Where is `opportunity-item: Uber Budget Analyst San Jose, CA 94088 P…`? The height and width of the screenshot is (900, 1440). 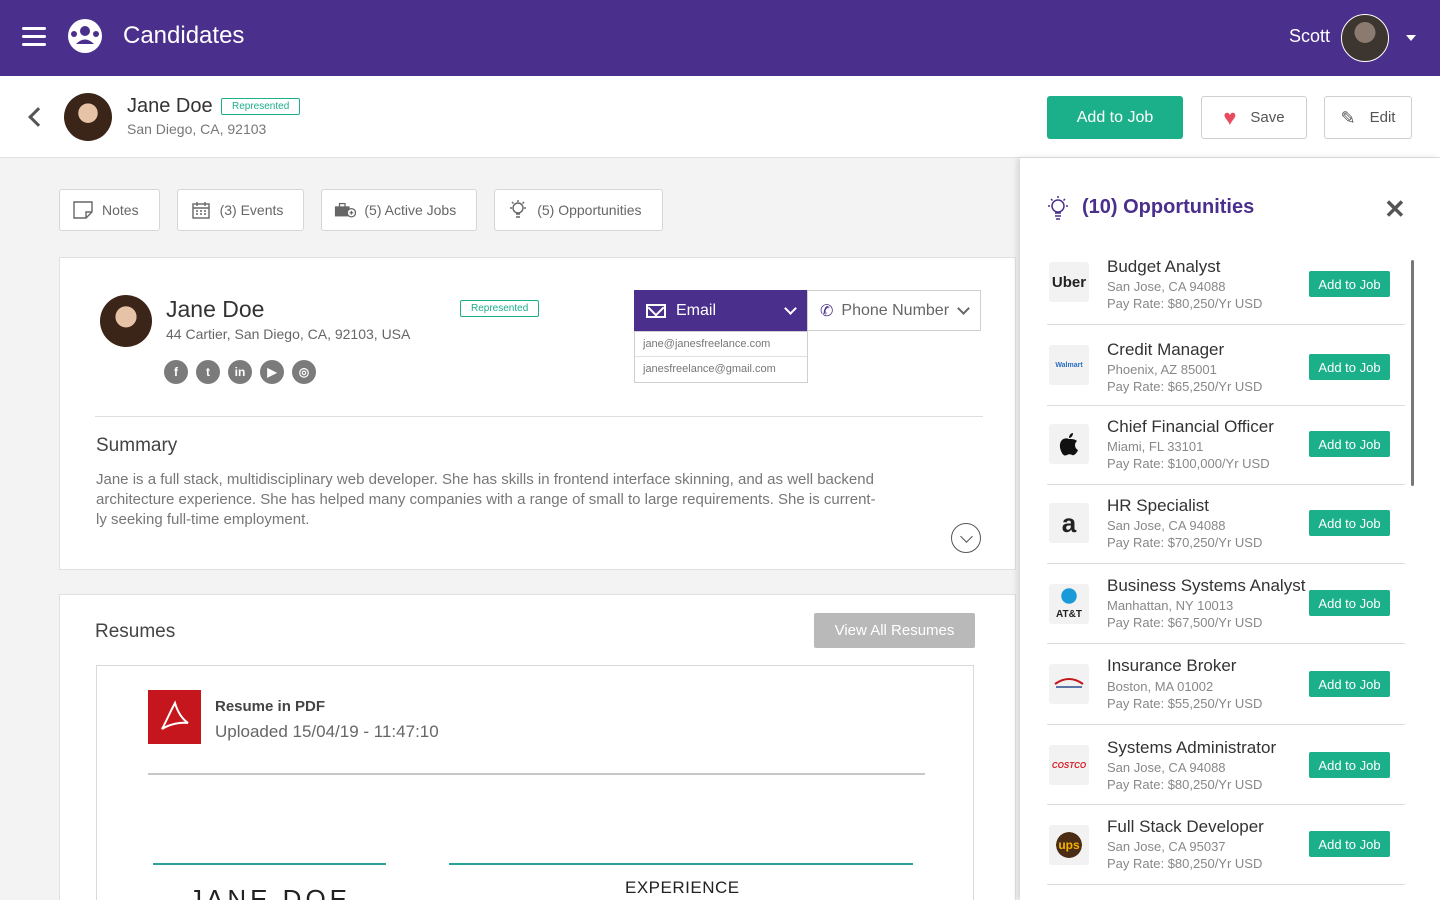 opportunity-item: Uber Budget Analyst San Jose, CA 94088 P… is located at coordinates (1226, 286).